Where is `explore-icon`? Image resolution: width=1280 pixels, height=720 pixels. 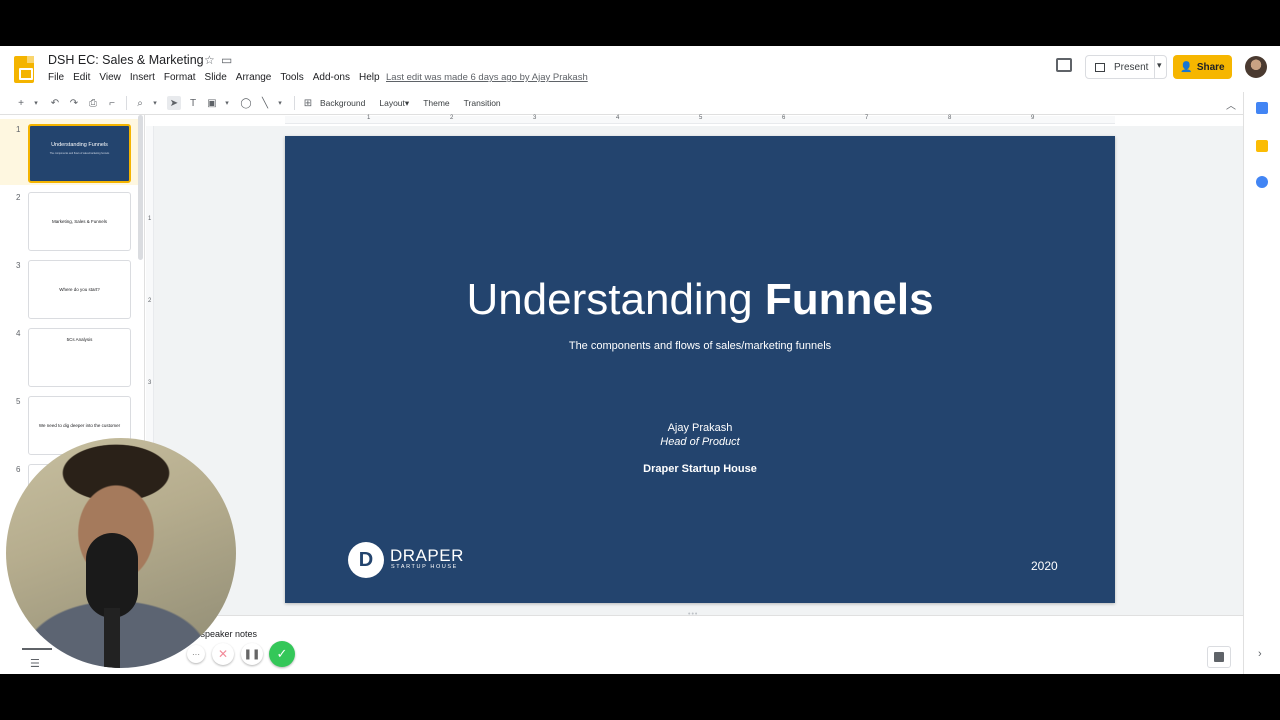 explore-icon is located at coordinates (1219, 657).